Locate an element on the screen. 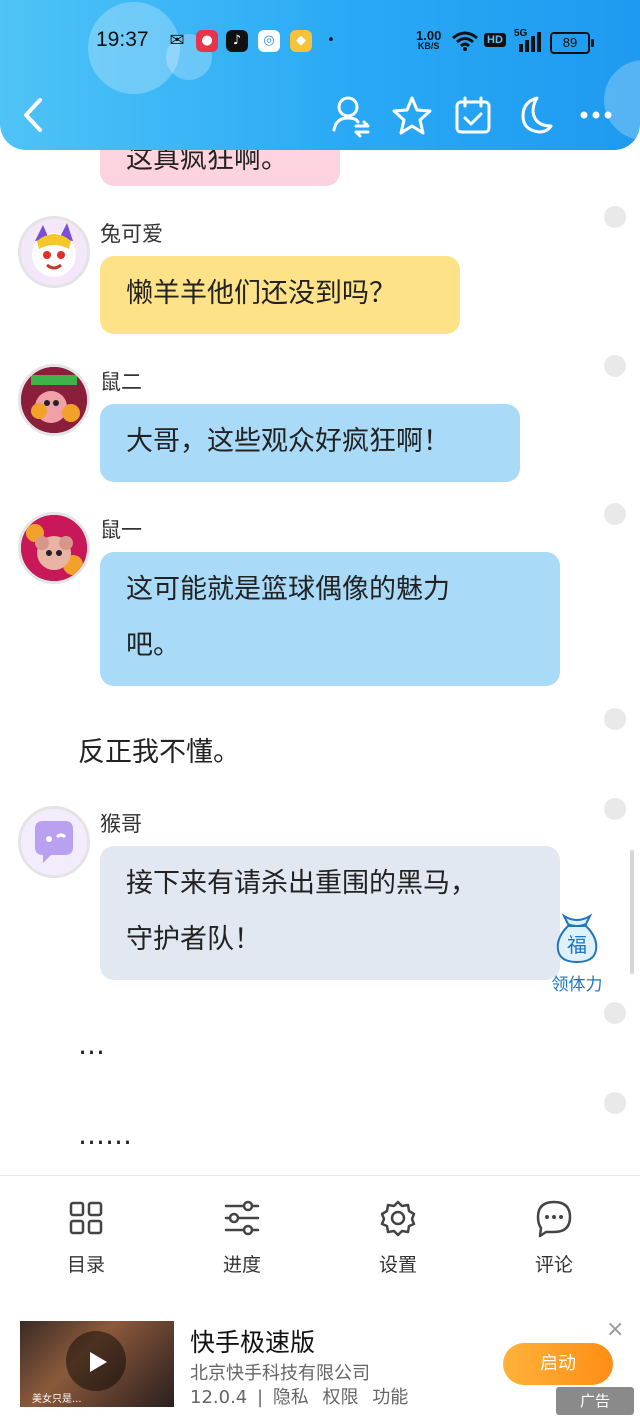  coupon-icon: ◆ is located at coordinates (301, 41).